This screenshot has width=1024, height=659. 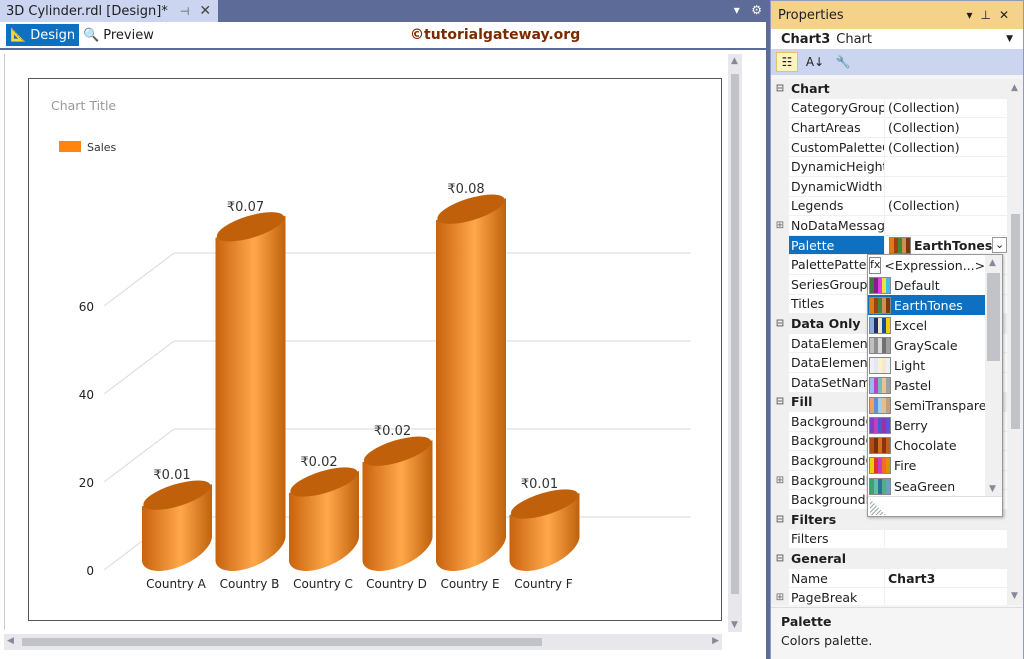 I want to click on dropdown-button: ⌄, so click(x=999, y=245).